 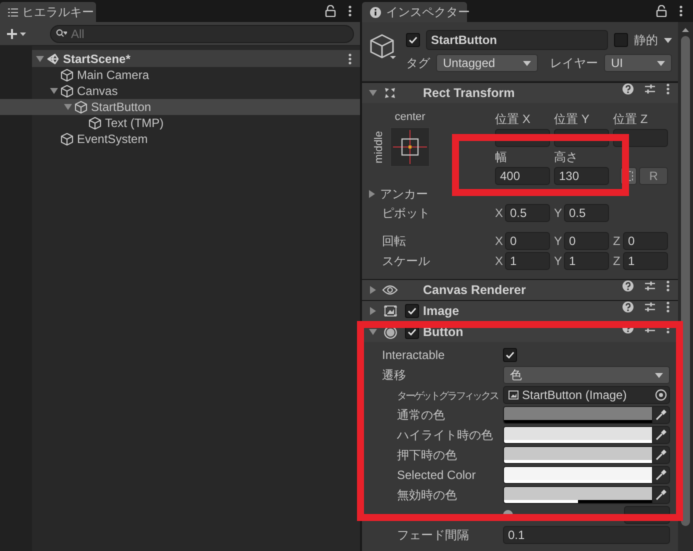 I want to click on layer-dropdown: UI, so click(x=638, y=63).